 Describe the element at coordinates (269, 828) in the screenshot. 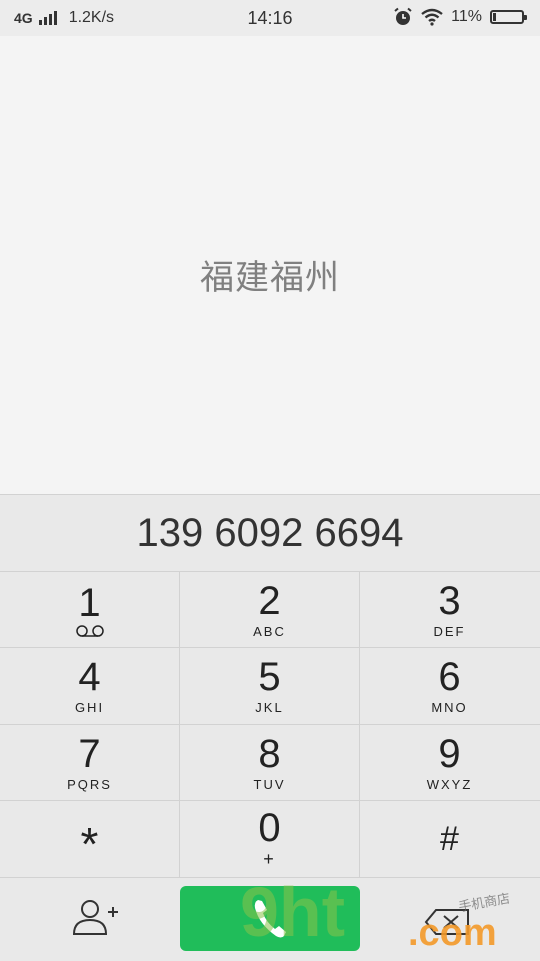

I see `key-digit: 0` at that location.